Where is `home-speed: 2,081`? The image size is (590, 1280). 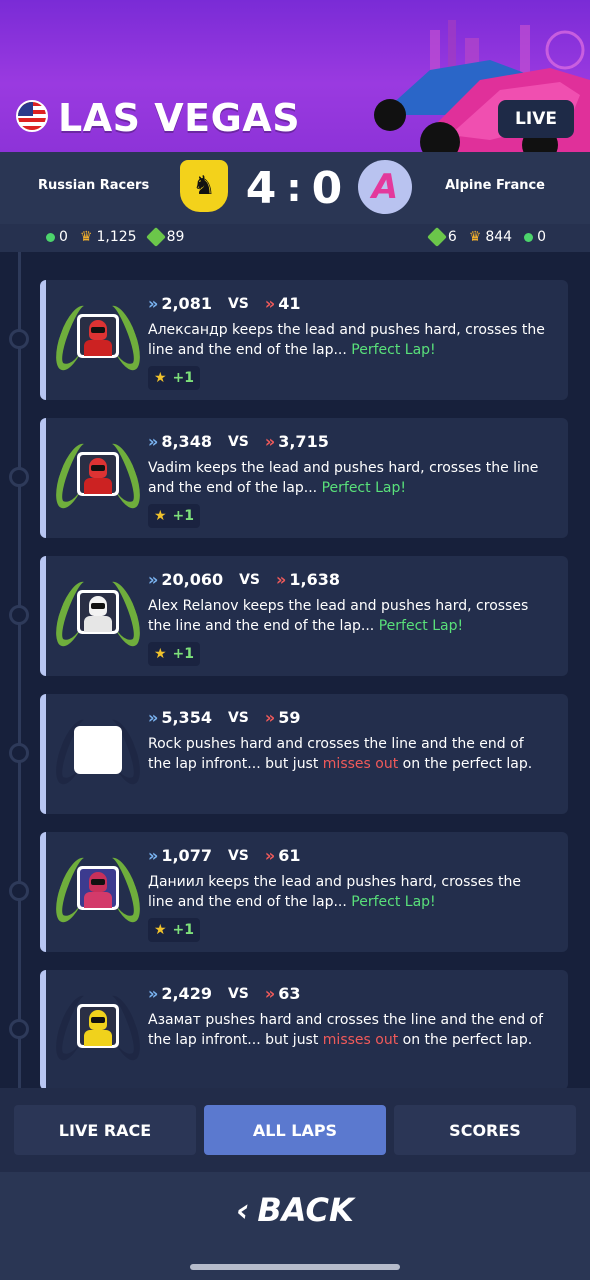
home-speed: 2,081 is located at coordinates (186, 303).